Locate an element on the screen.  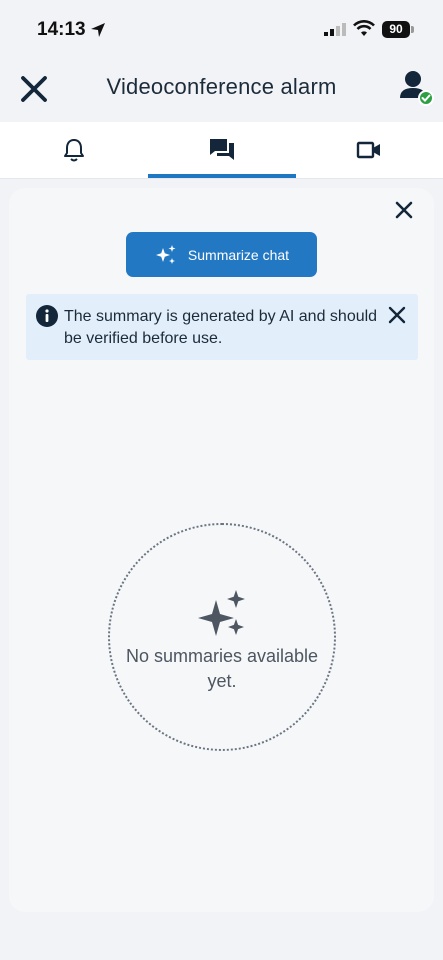
dismiss-notice-icon is located at coordinates (397, 315).